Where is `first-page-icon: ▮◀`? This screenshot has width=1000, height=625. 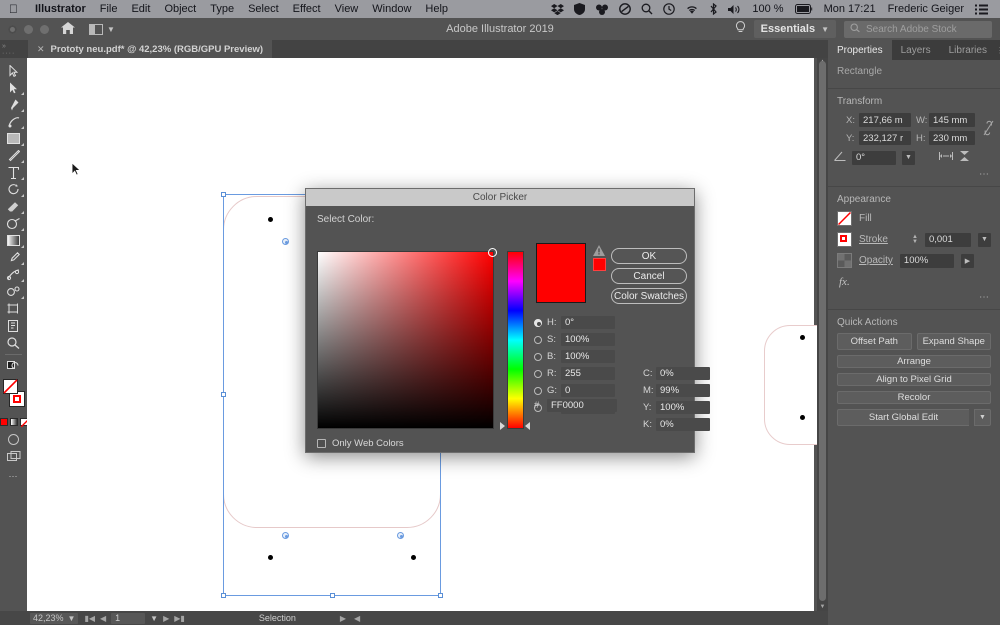 first-page-icon: ▮◀ is located at coordinates (89, 618).